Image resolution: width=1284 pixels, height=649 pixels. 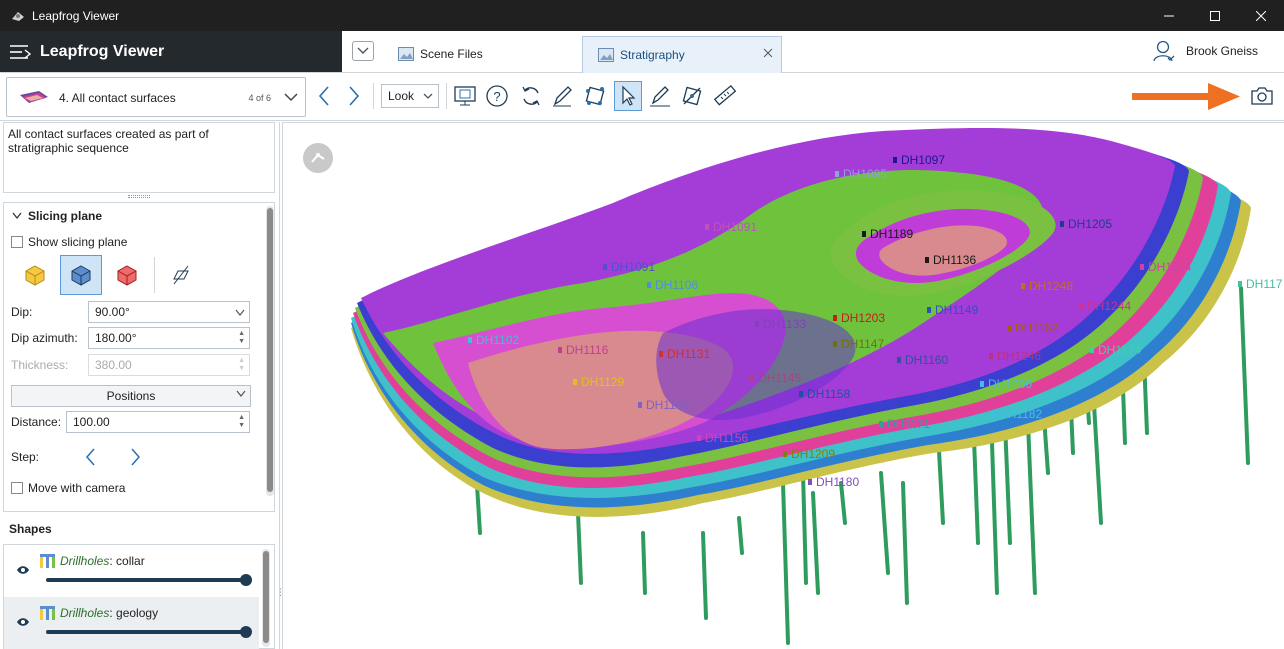 What do you see at coordinates (688, 354) in the screenshot?
I see `drillhole-label: DH1131` at bounding box center [688, 354].